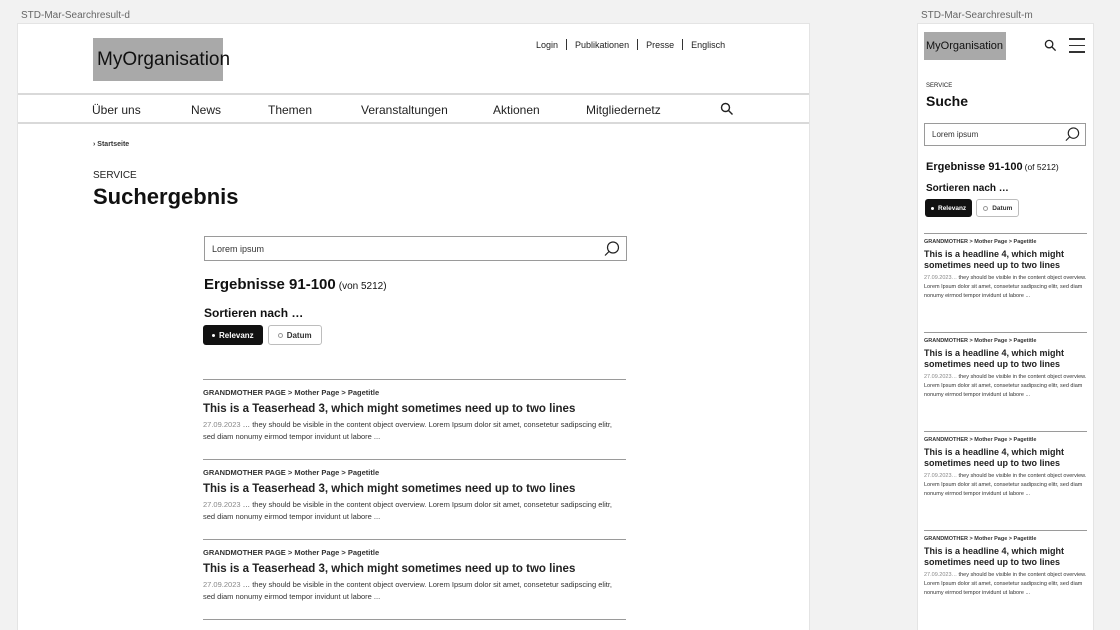  What do you see at coordinates (947, 101) in the screenshot?
I see `mobile-page-title: Suche` at bounding box center [947, 101].